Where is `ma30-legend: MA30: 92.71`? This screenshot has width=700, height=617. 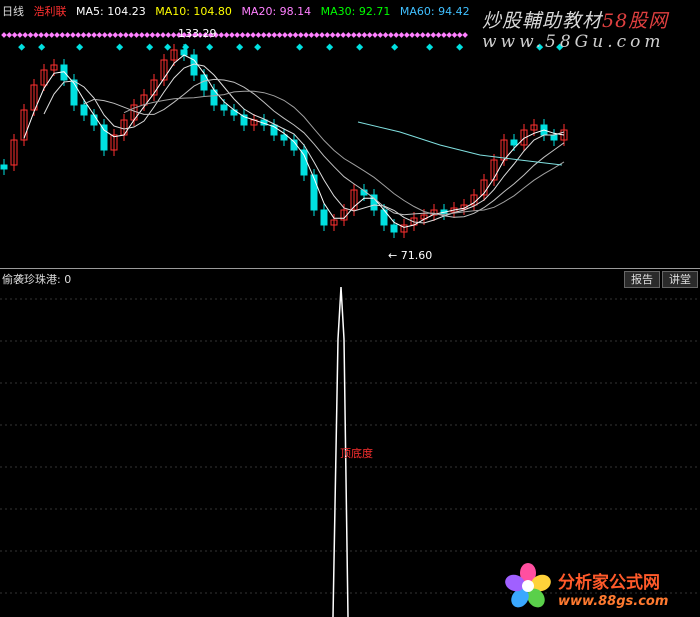 ma30-legend: MA30: 92.71 is located at coordinates (355, 11).